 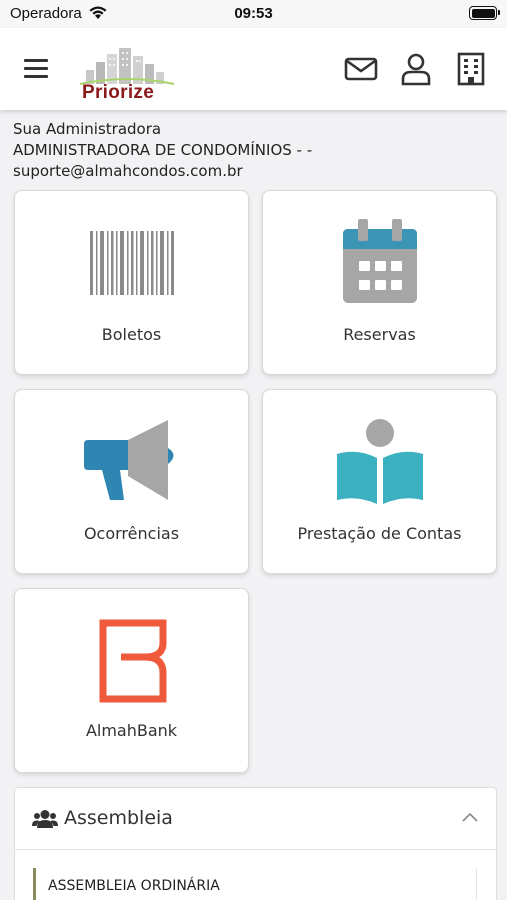 I want to click on barcode-icon, so click(x=132, y=263).